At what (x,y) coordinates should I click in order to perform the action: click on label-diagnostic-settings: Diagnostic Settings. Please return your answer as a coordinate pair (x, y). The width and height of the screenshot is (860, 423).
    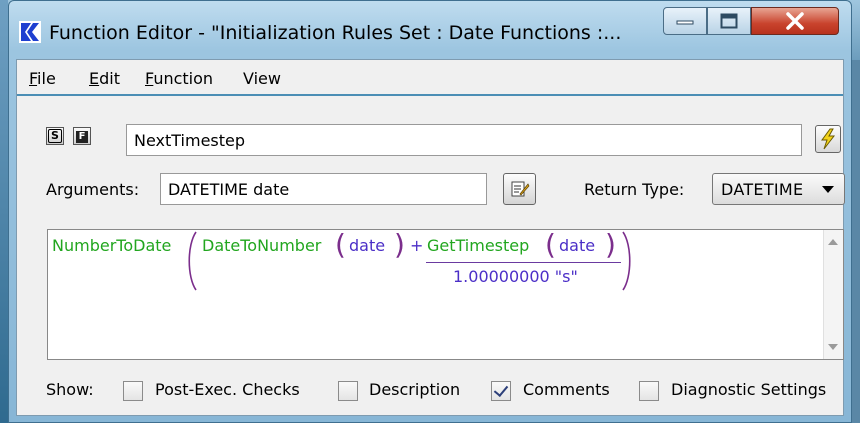
    Looking at the image, I should click on (749, 389).